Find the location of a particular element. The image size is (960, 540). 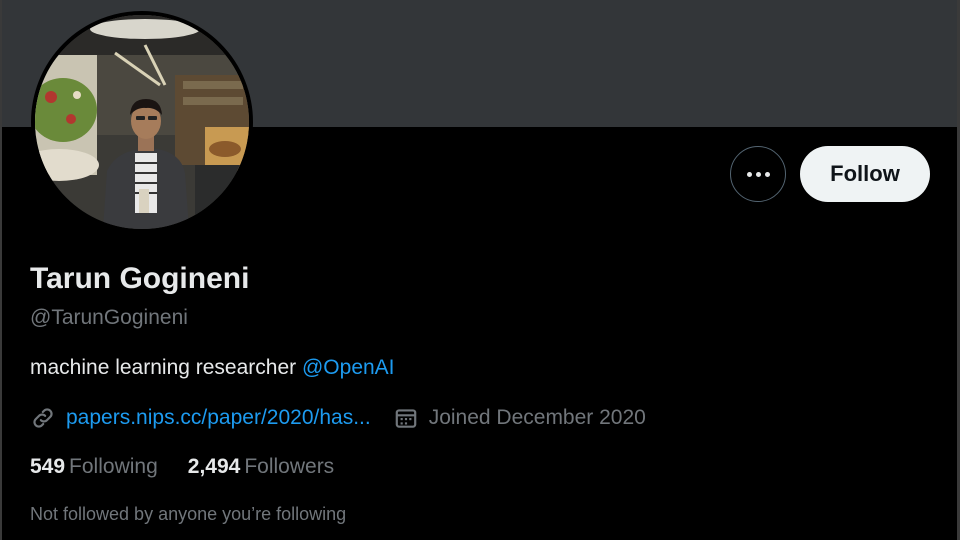

window-frame-left is located at coordinates (1, 270).